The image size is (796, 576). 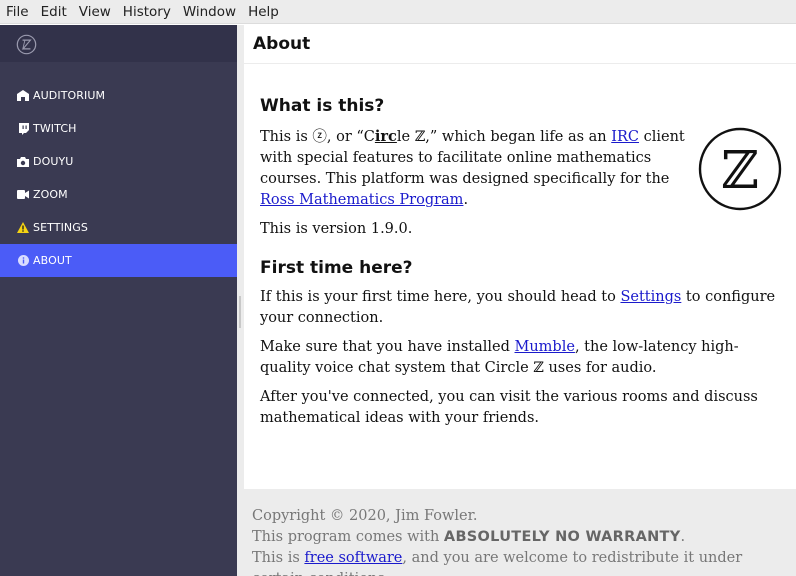 What do you see at coordinates (520, 44) in the screenshot?
I see `page-header: About` at bounding box center [520, 44].